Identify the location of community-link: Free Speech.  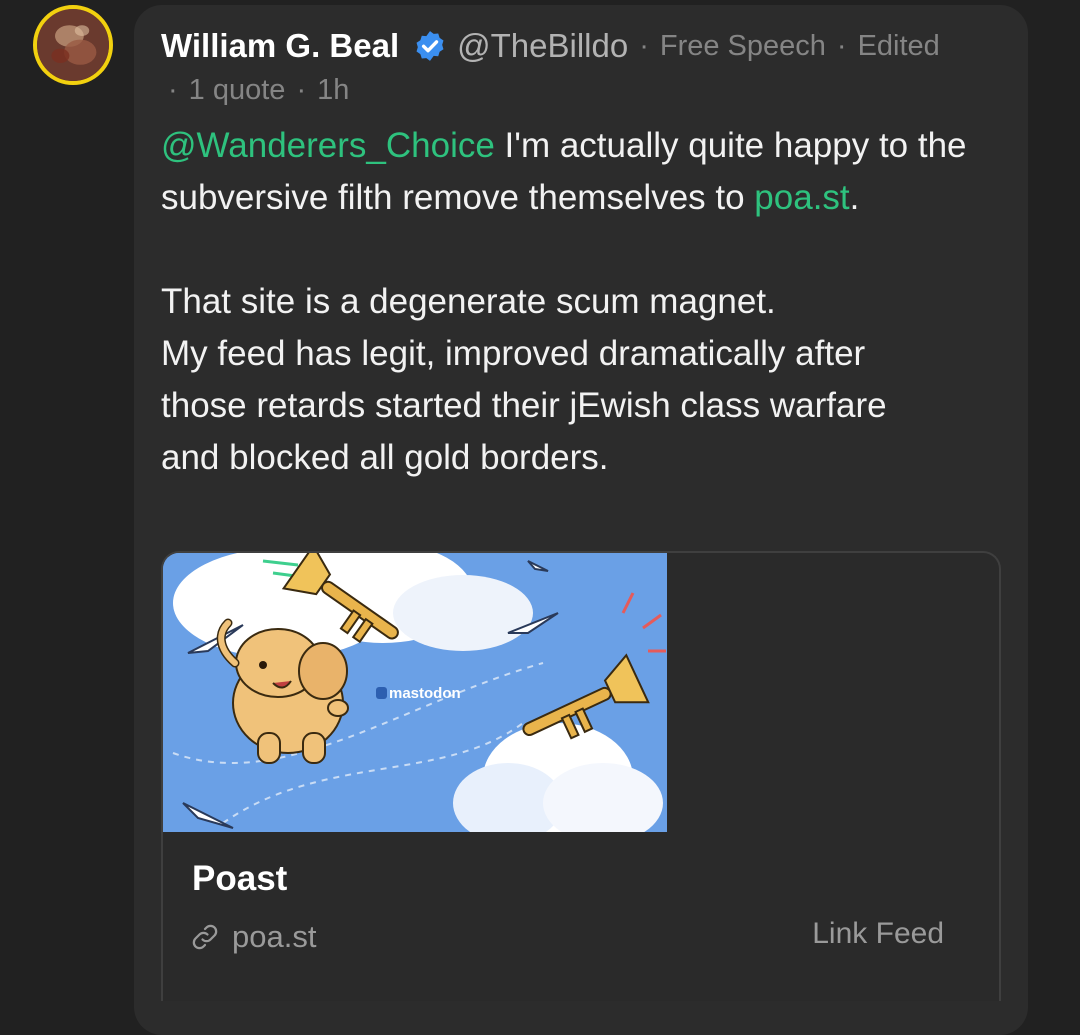
(743, 46).